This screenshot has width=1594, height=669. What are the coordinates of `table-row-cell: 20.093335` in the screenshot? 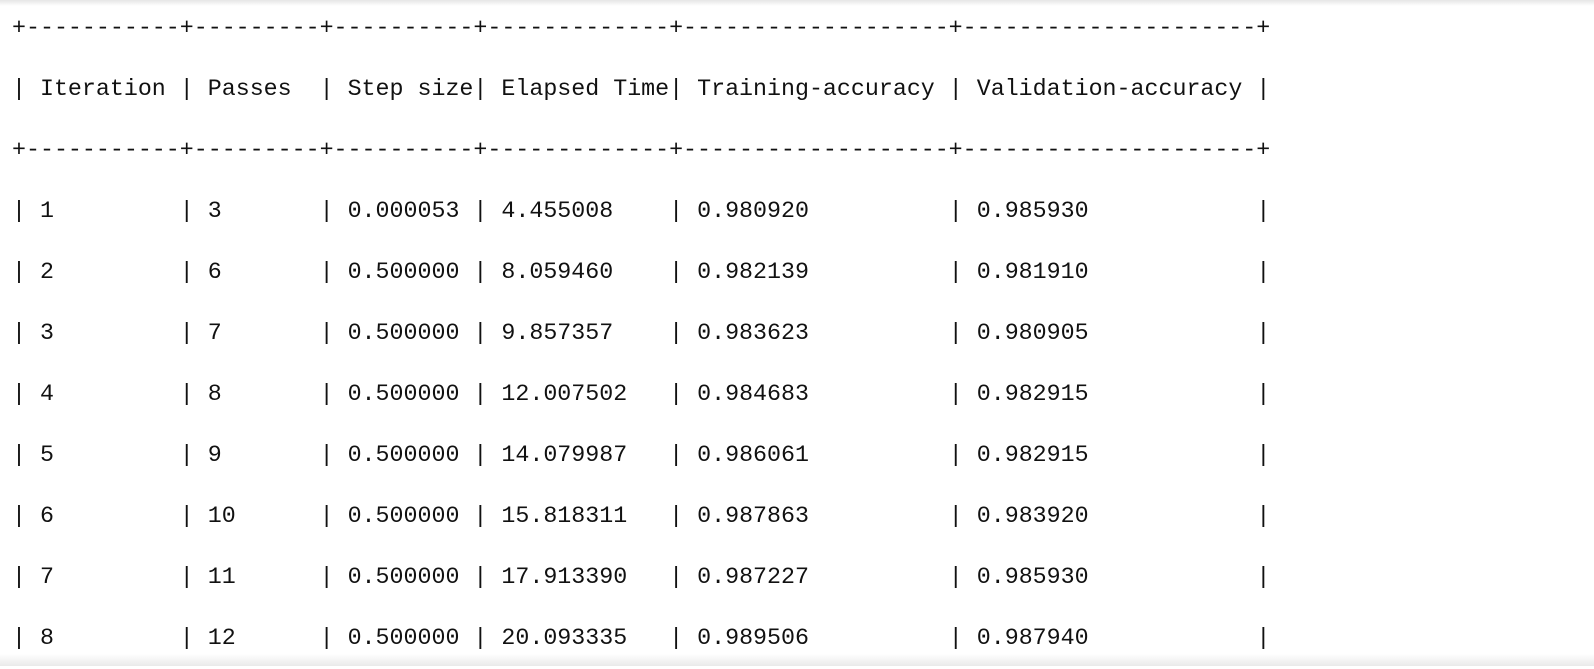 It's located at (564, 638).